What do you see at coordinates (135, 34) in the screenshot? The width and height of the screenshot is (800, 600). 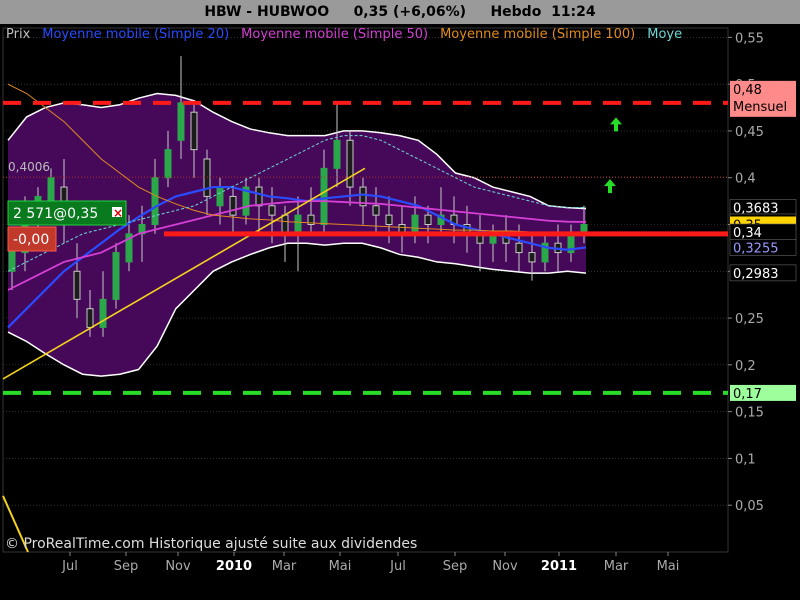 I see `legend-item: Moyenne mobile (Simple 20)` at bounding box center [135, 34].